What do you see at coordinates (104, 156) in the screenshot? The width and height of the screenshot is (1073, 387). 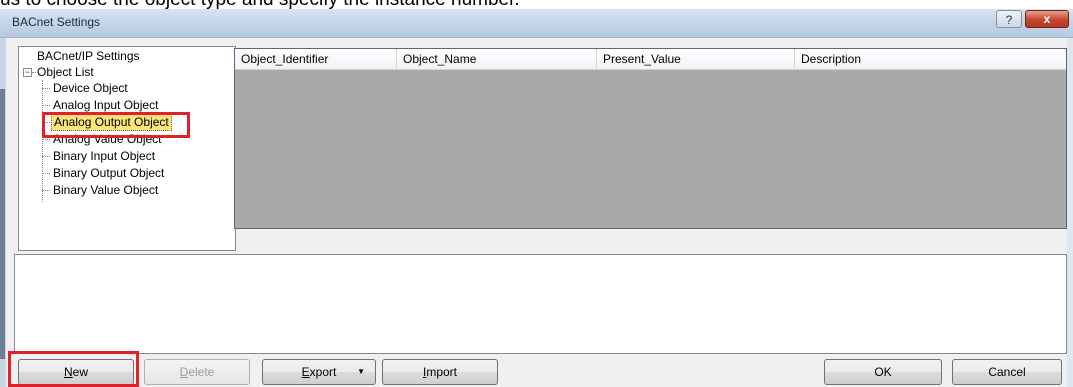 I see `tree-item-binary-input-object: Binary Input Object` at bounding box center [104, 156].